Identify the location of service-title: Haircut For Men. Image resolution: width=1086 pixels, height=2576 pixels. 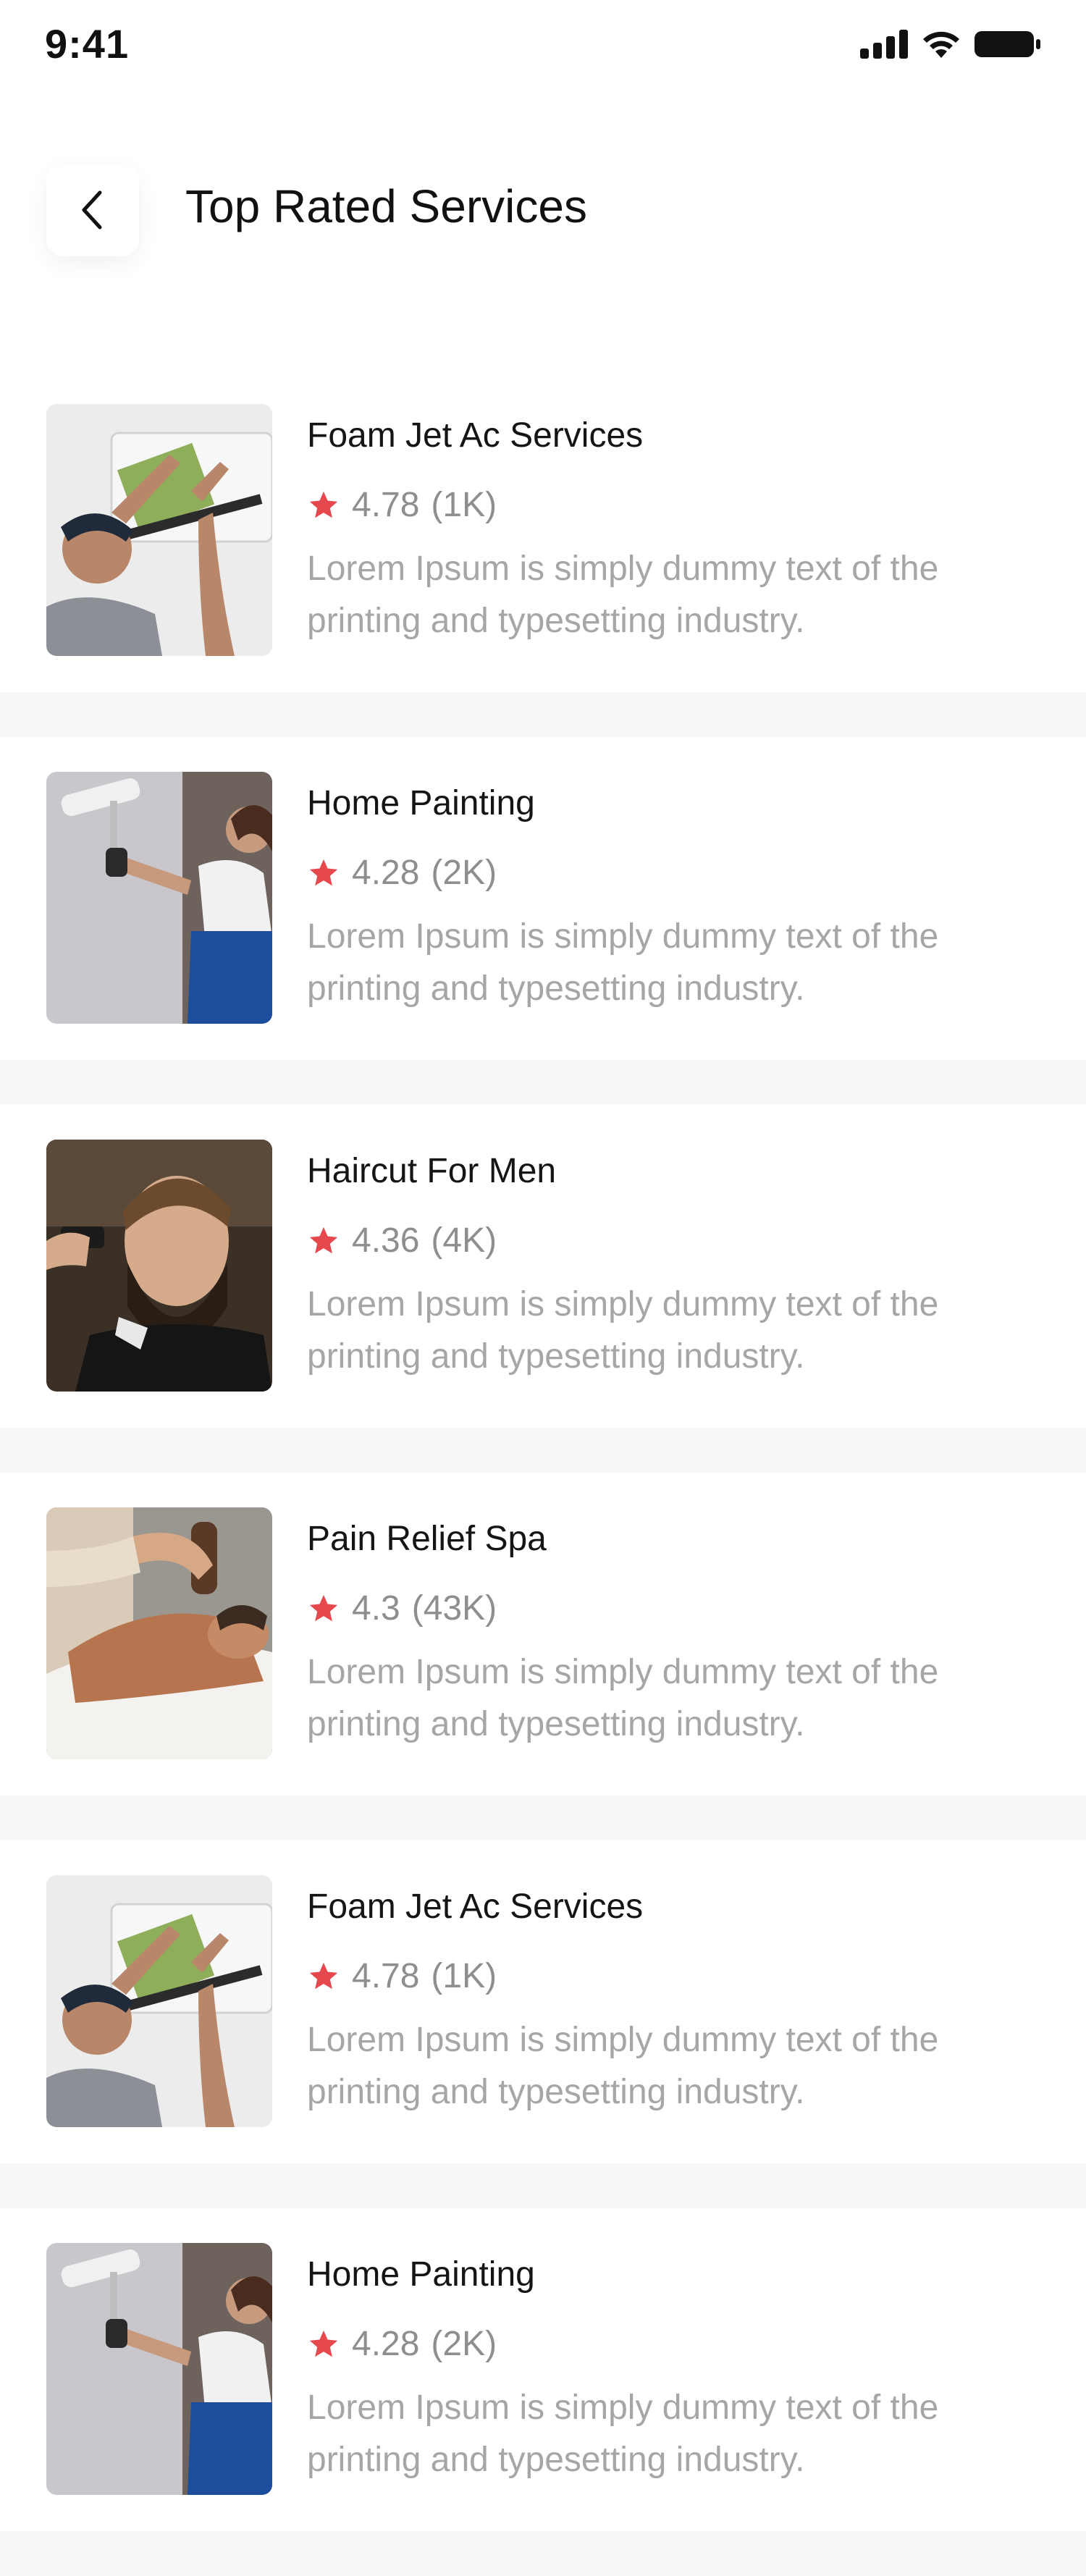
(432, 1171).